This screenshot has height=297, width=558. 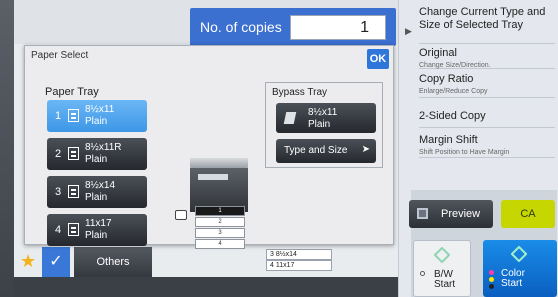 I want to click on ok-button: OK, so click(x=378, y=59).